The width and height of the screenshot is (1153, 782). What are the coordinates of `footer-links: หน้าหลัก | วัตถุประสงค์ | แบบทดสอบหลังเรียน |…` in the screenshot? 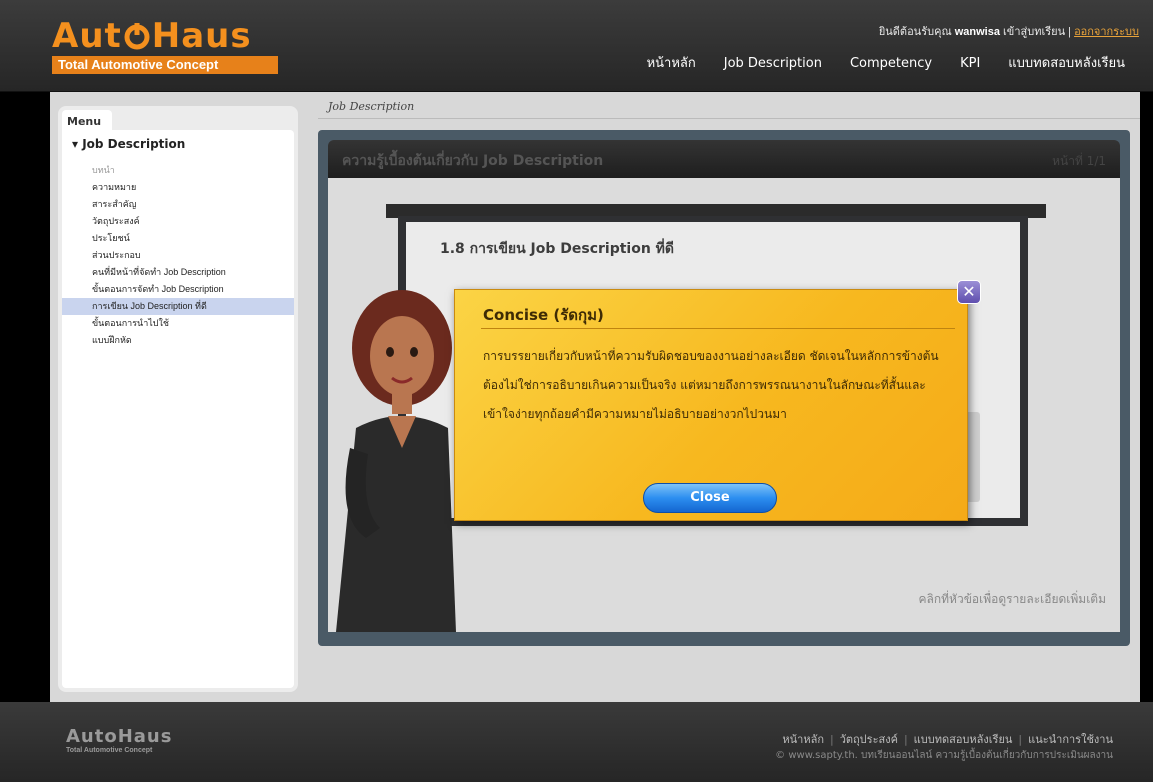 It's located at (947, 739).